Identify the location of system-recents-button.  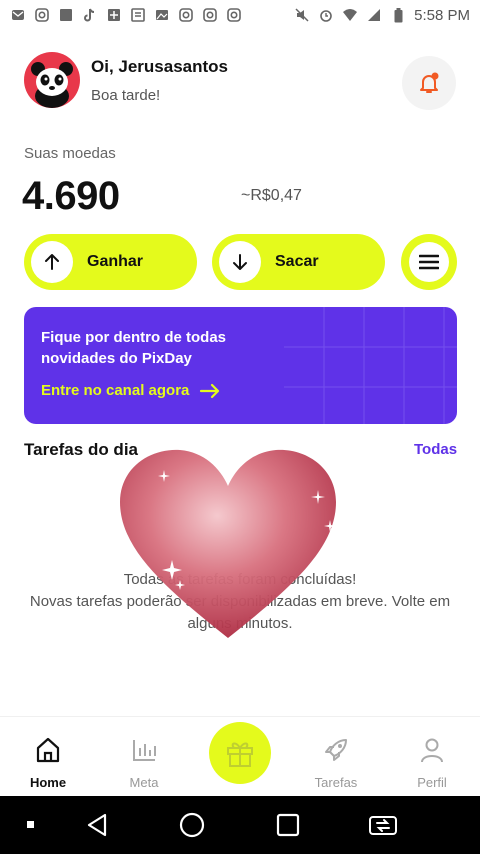
(288, 825).